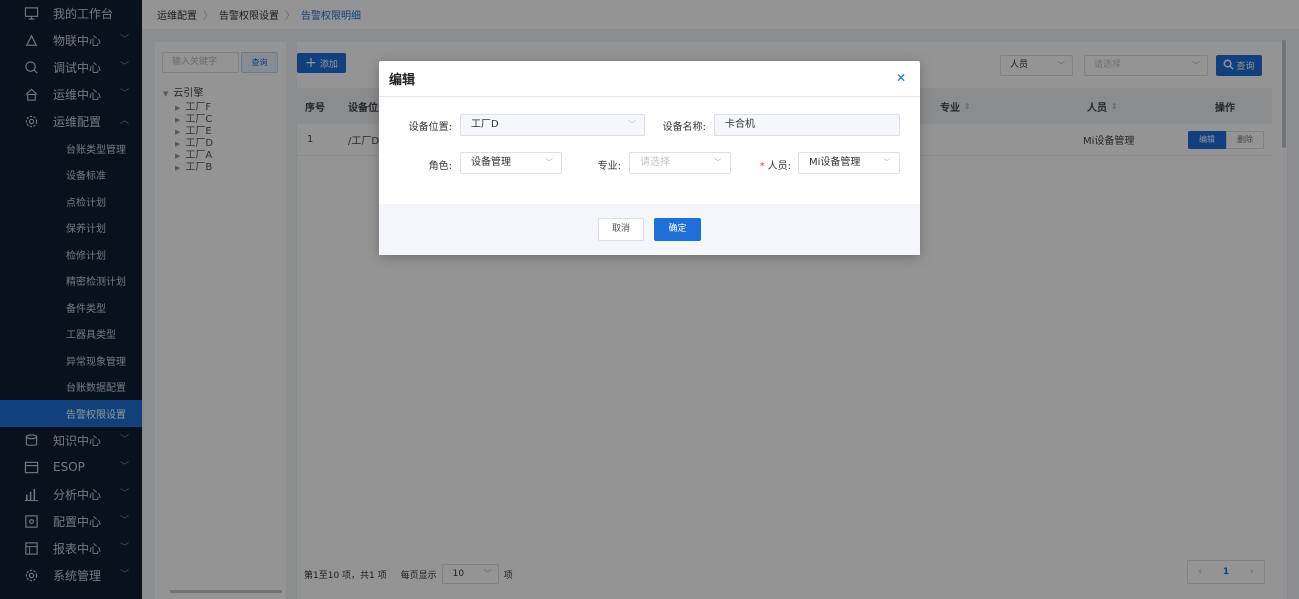 This screenshot has height=599, width=1299. Describe the element at coordinates (655, 162) in the screenshot. I see `specialty-placeholder: 请选择` at that location.